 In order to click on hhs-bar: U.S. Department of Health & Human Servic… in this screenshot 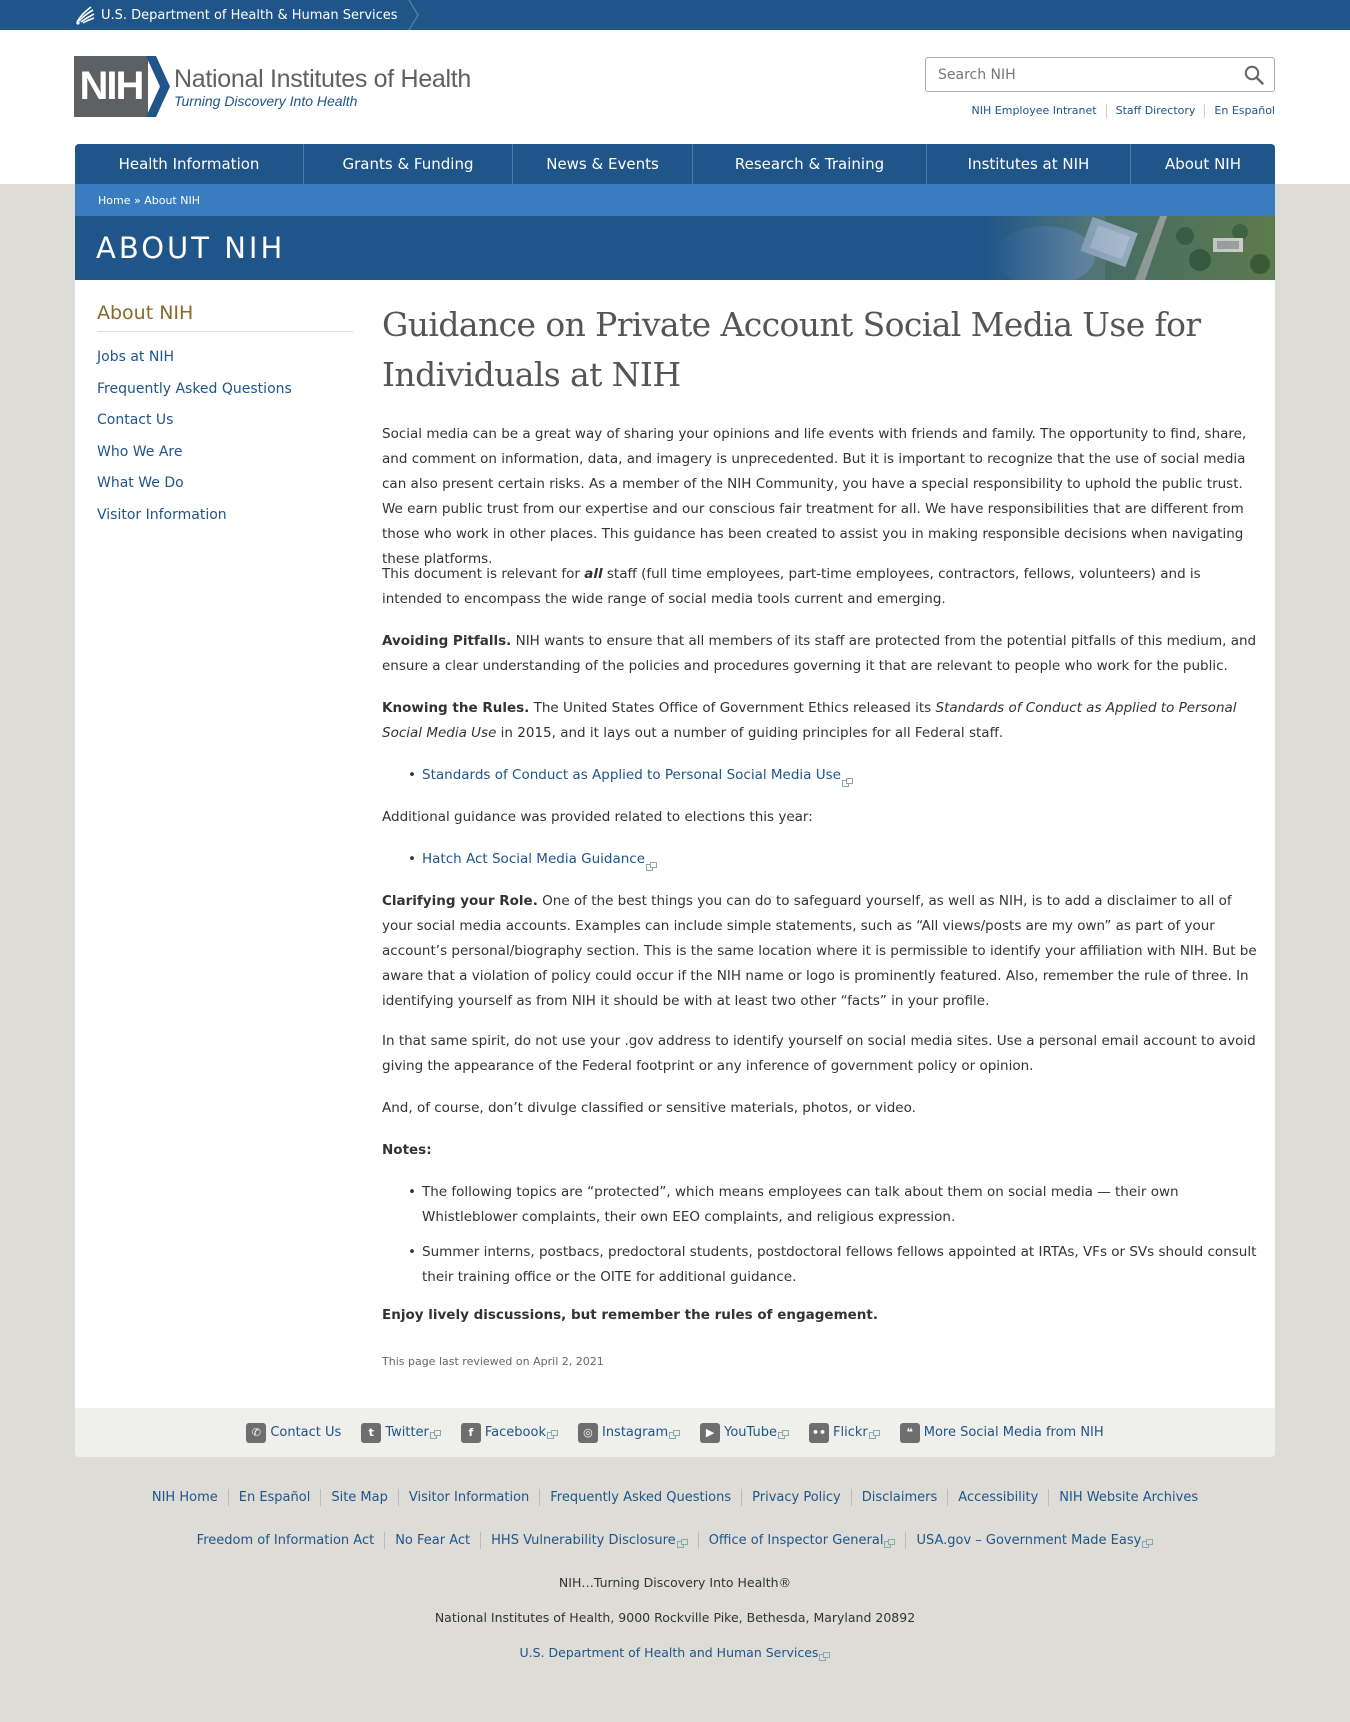, I will do `click(675, 15)`.